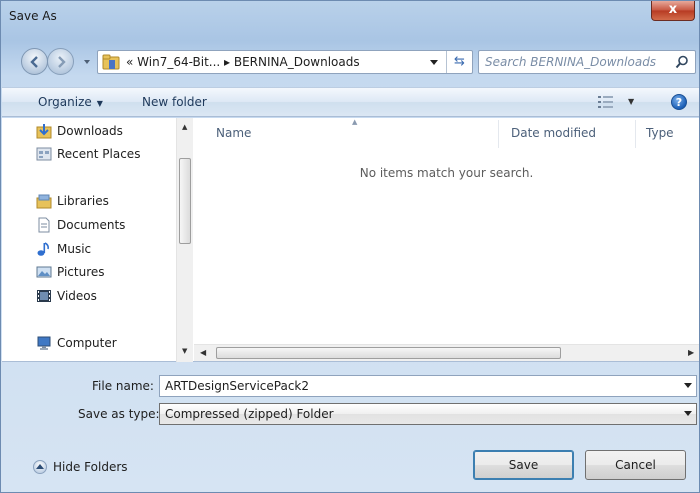 This screenshot has height=493, width=700. What do you see at coordinates (635, 465) in the screenshot?
I see `cancel-button: Cancel` at bounding box center [635, 465].